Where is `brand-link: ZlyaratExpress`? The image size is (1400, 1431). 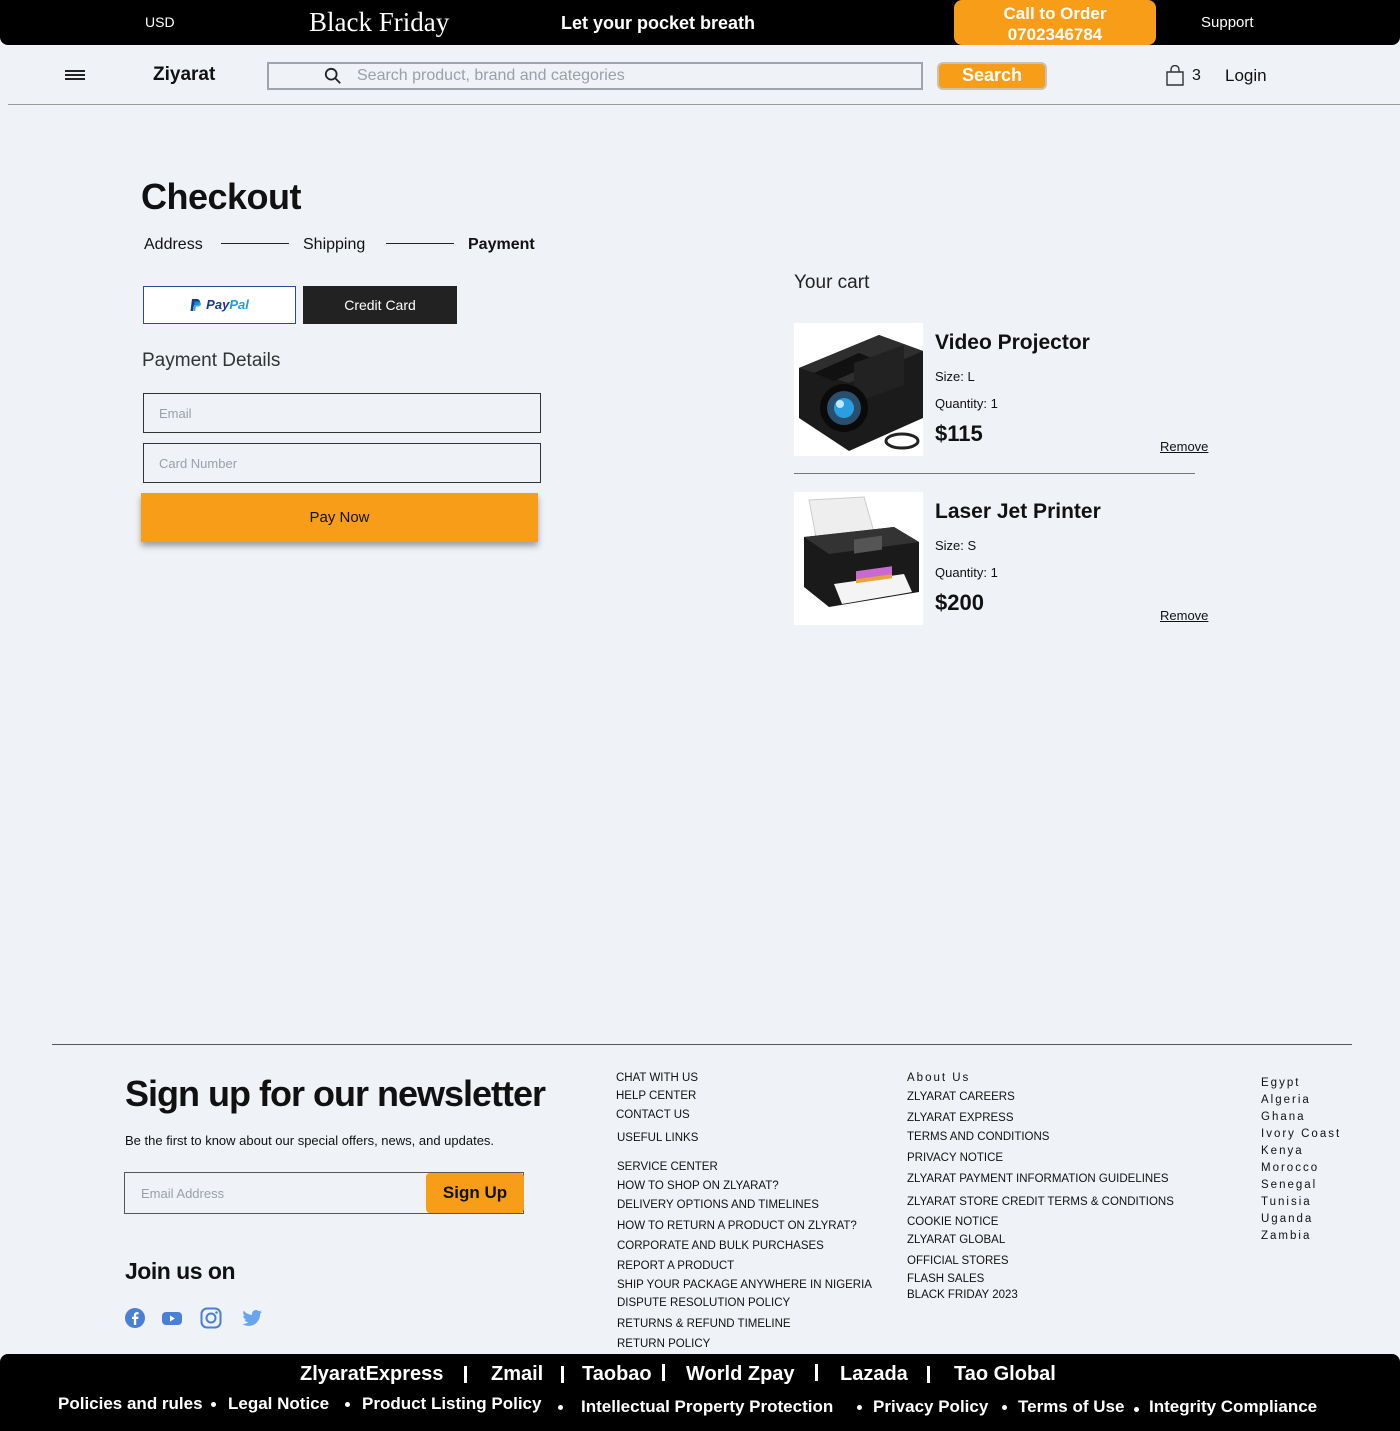 brand-link: ZlyaratExpress is located at coordinates (371, 1374).